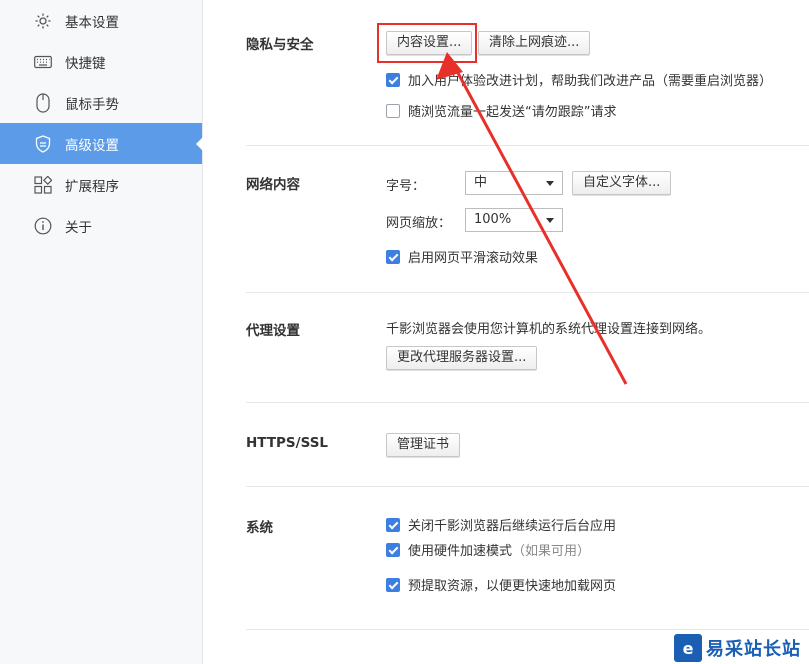  Describe the element at coordinates (280, 45) in the screenshot. I see `privacy-section-title: 隐私与安全` at that location.